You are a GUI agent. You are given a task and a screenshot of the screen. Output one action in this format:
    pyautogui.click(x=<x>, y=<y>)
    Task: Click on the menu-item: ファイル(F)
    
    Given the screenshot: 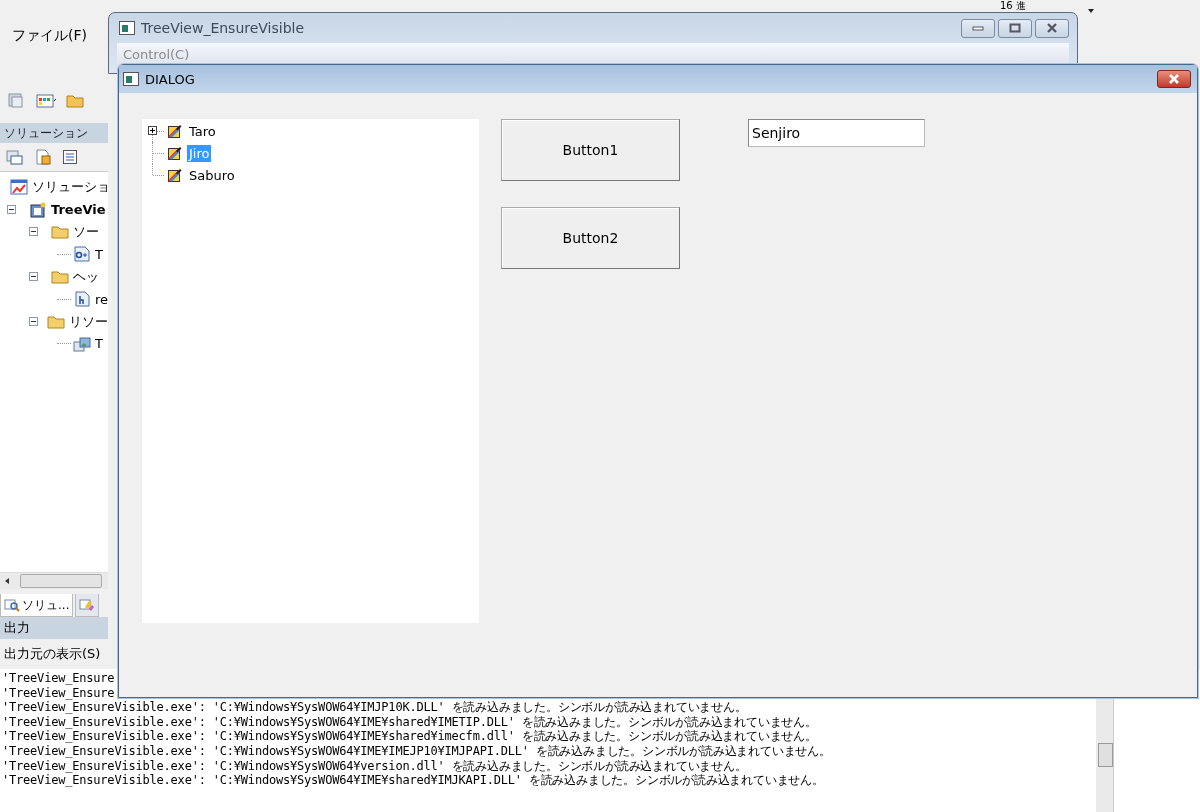 What is the action you would take?
    pyautogui.click(x=49, y=36)
    